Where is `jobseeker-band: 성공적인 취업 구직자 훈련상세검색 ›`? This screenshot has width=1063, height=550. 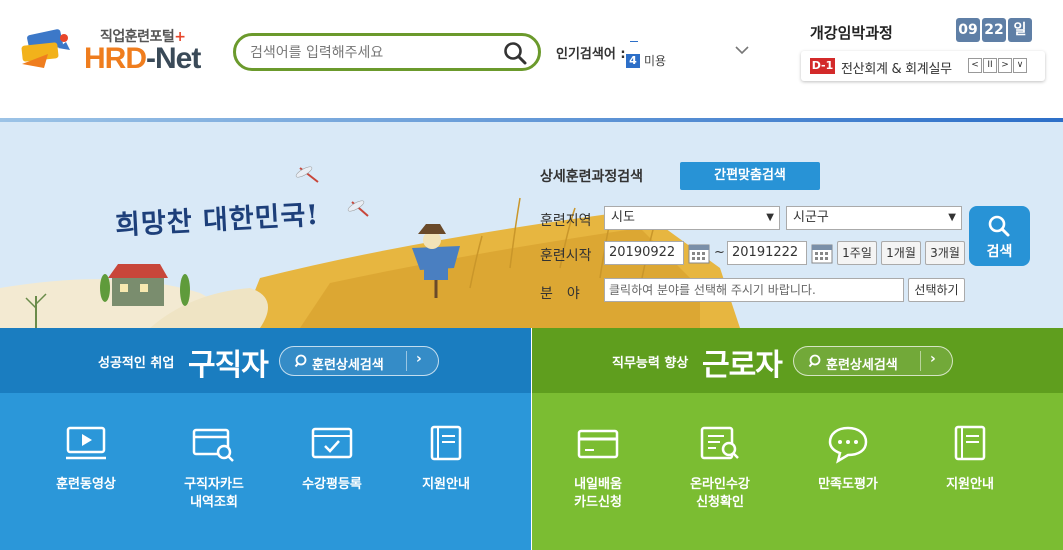
jobseeker-band: 성공적인 취업 구직자 훈련상세검색 › is located at coordinates (265, 360).